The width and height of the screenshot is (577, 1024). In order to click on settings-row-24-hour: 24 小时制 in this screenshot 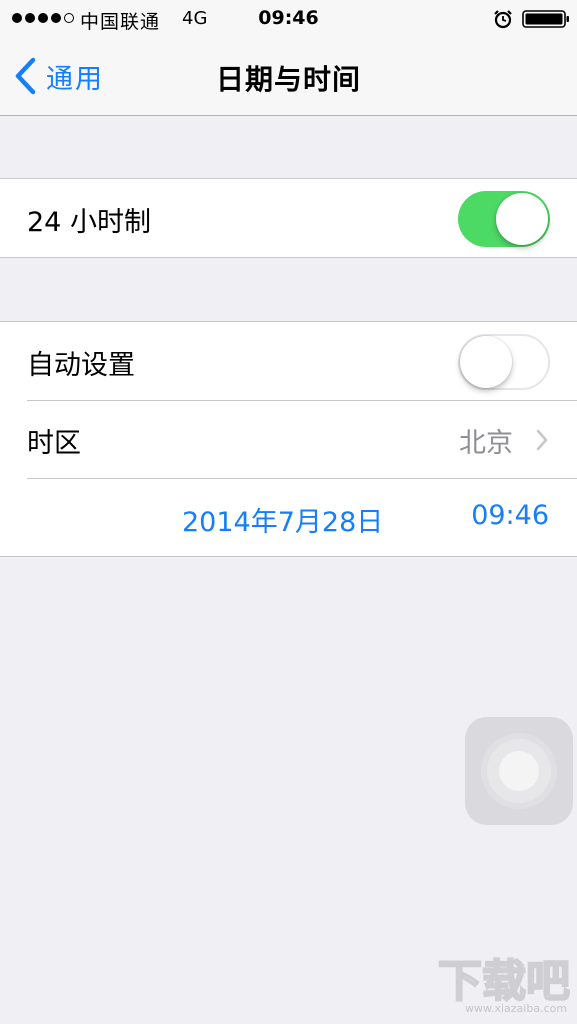, I will do `click(288, 218)`.